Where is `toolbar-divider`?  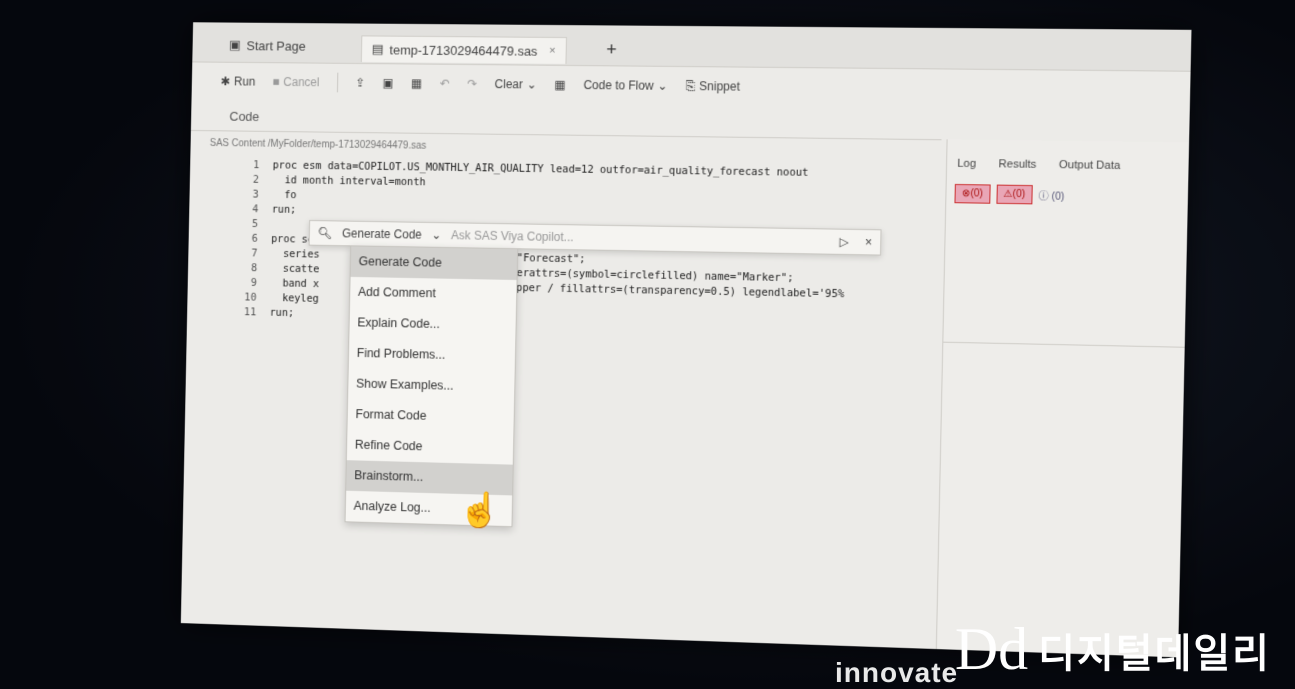 toolbar-divider is located at coordinates (337, 82).